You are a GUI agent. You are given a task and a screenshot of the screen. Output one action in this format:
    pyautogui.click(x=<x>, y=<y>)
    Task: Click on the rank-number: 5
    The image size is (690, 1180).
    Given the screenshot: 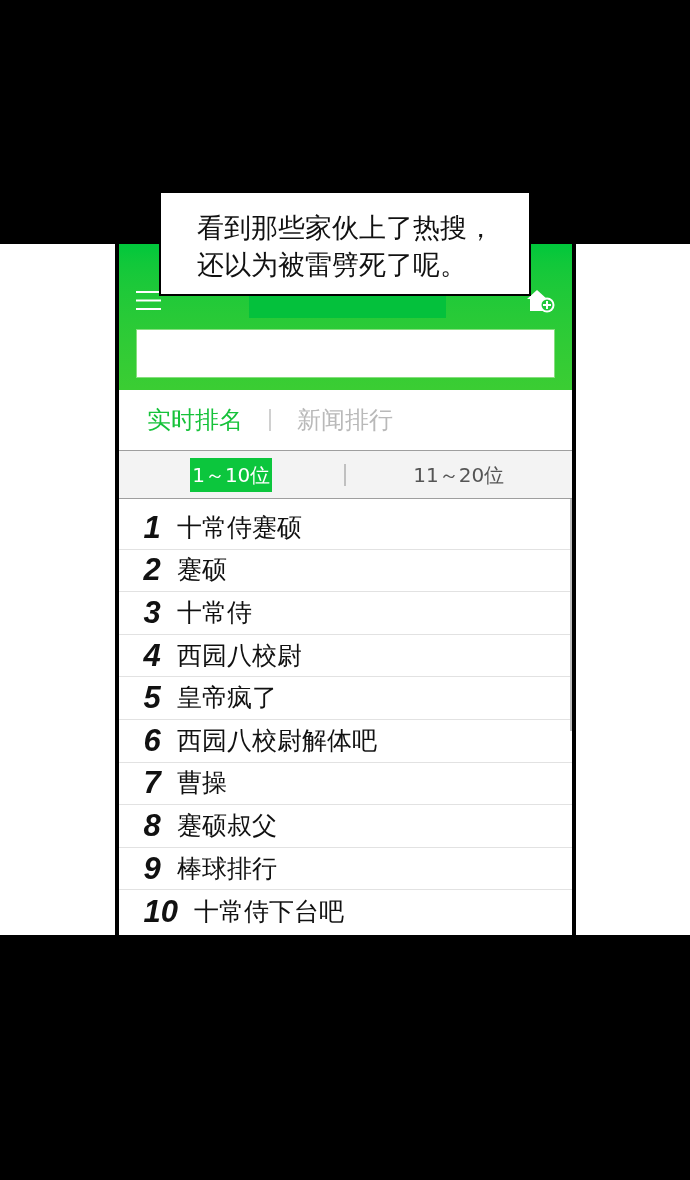 What is the action you would take?
    pyautogui.click(x=152, y=698)
    